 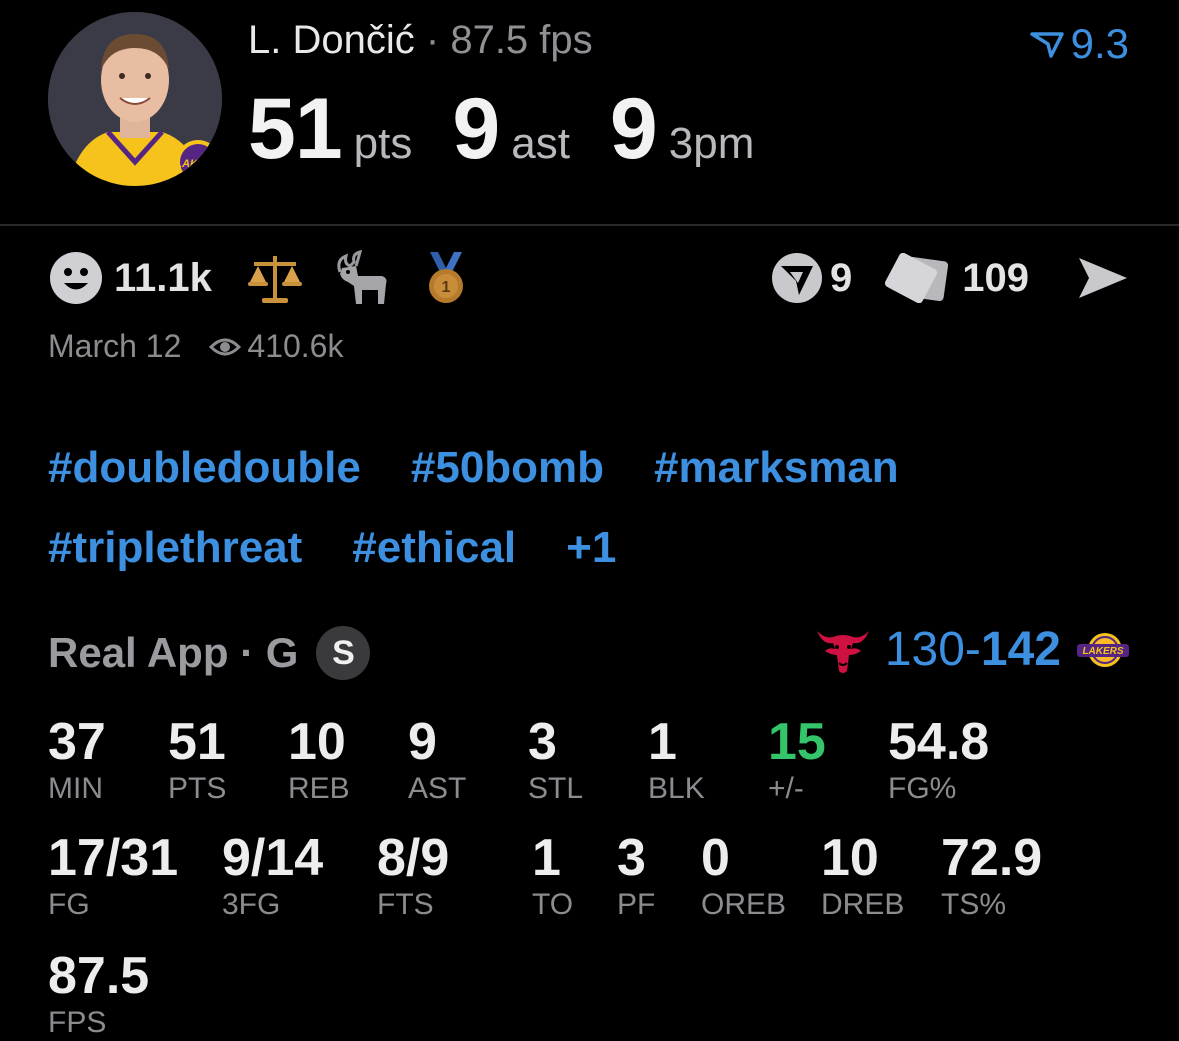 What do you see at coordinates (556, 788) in the screenshot?
I see `stat-label: STL` at bounding box center [556, 788].